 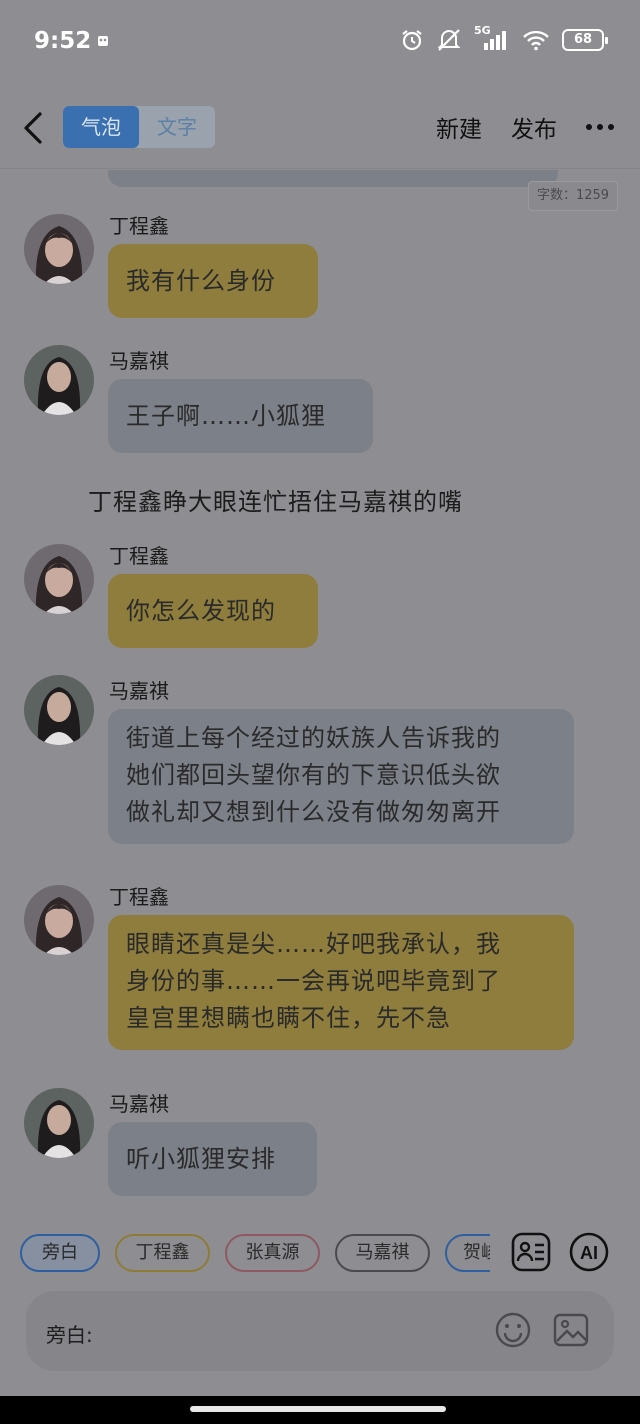 I want to click on ai-icon: AI, so click(x=589, y=1252).